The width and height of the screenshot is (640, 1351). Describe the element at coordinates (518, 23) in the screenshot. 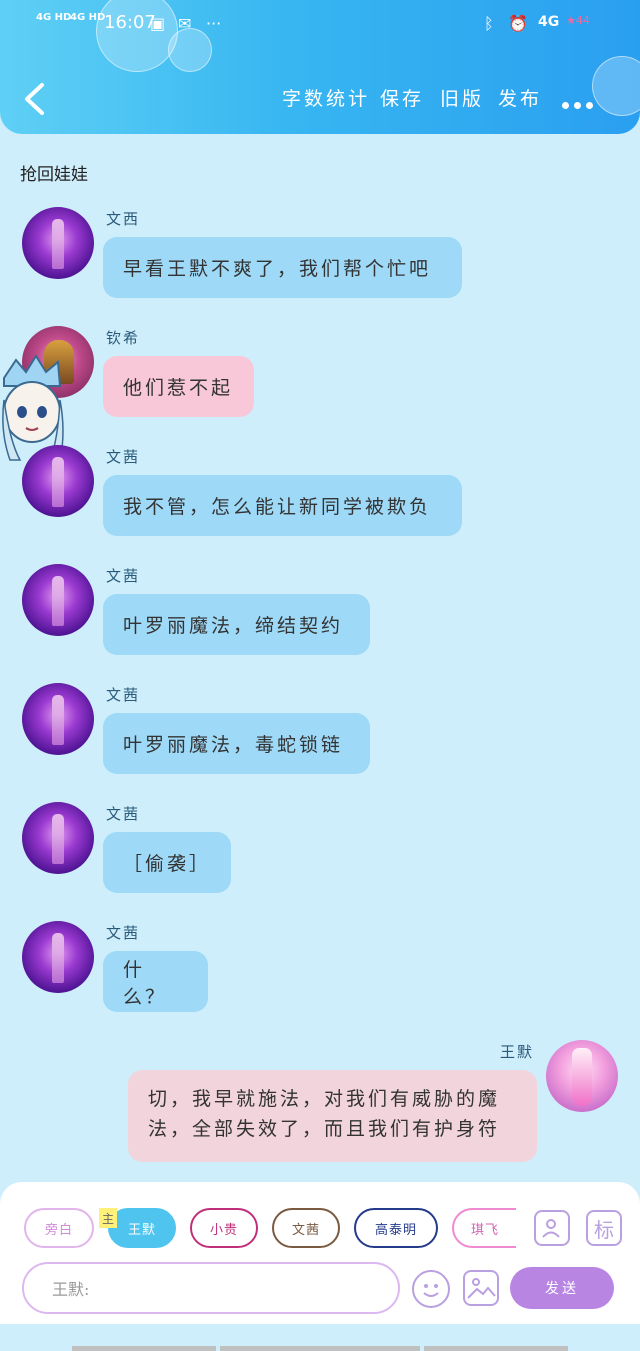

I see `alarm-icon: ⏰` at that location.